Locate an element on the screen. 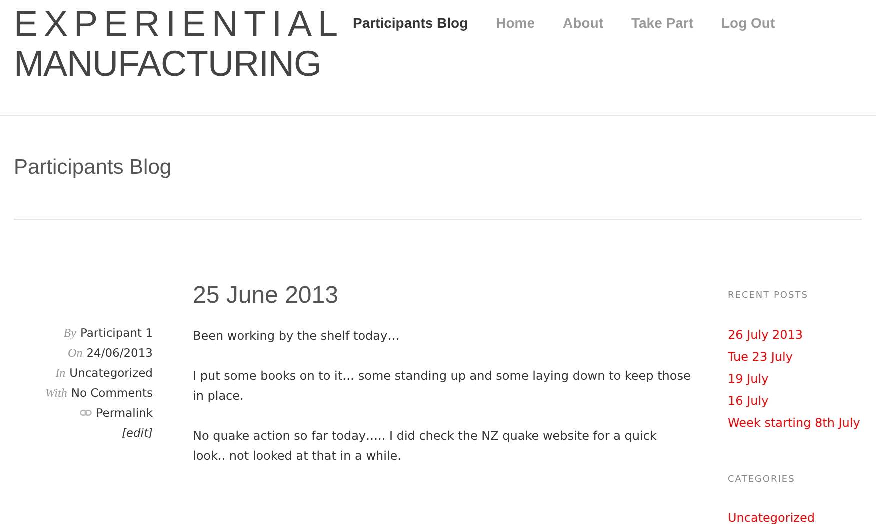 This screenshot has height=524, width=876. widget-heading: RECENT POSTS is located at coordinates (769, 296).